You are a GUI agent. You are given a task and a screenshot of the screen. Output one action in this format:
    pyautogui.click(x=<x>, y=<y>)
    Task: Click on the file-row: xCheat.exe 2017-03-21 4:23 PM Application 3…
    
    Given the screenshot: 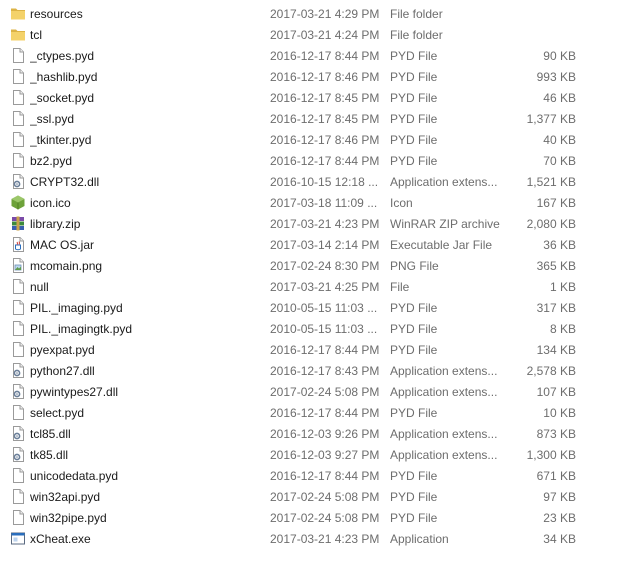 What is the action you would take?
    pyautogui.click(x=309, y=538)
    